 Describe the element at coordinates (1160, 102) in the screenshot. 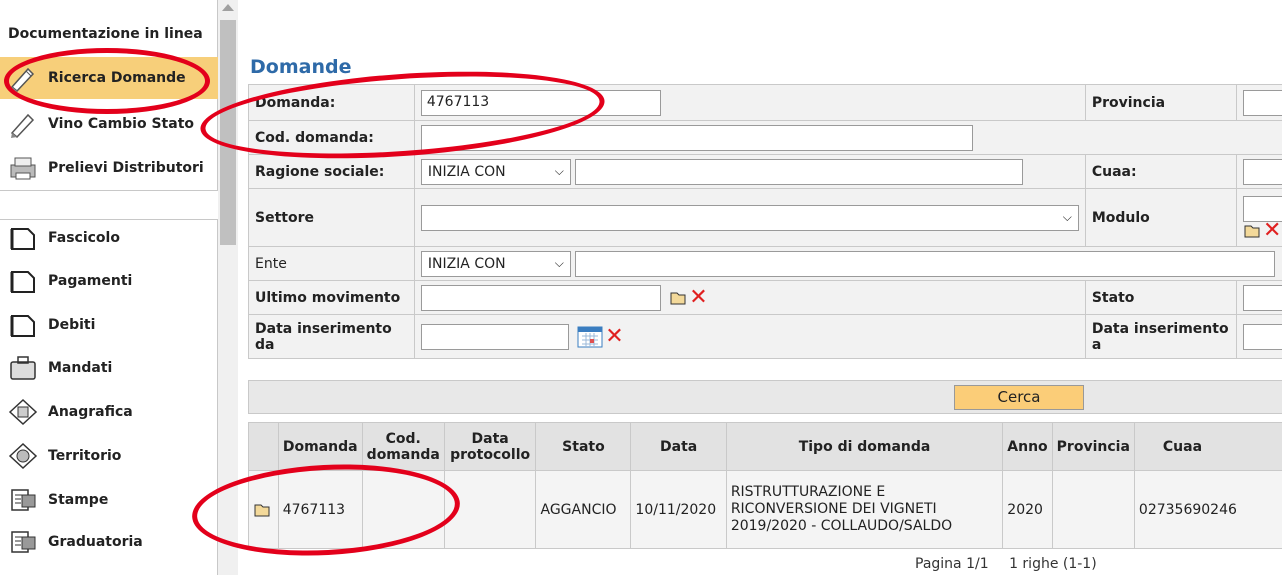

I see `provincia-label: Provincia` at that location.